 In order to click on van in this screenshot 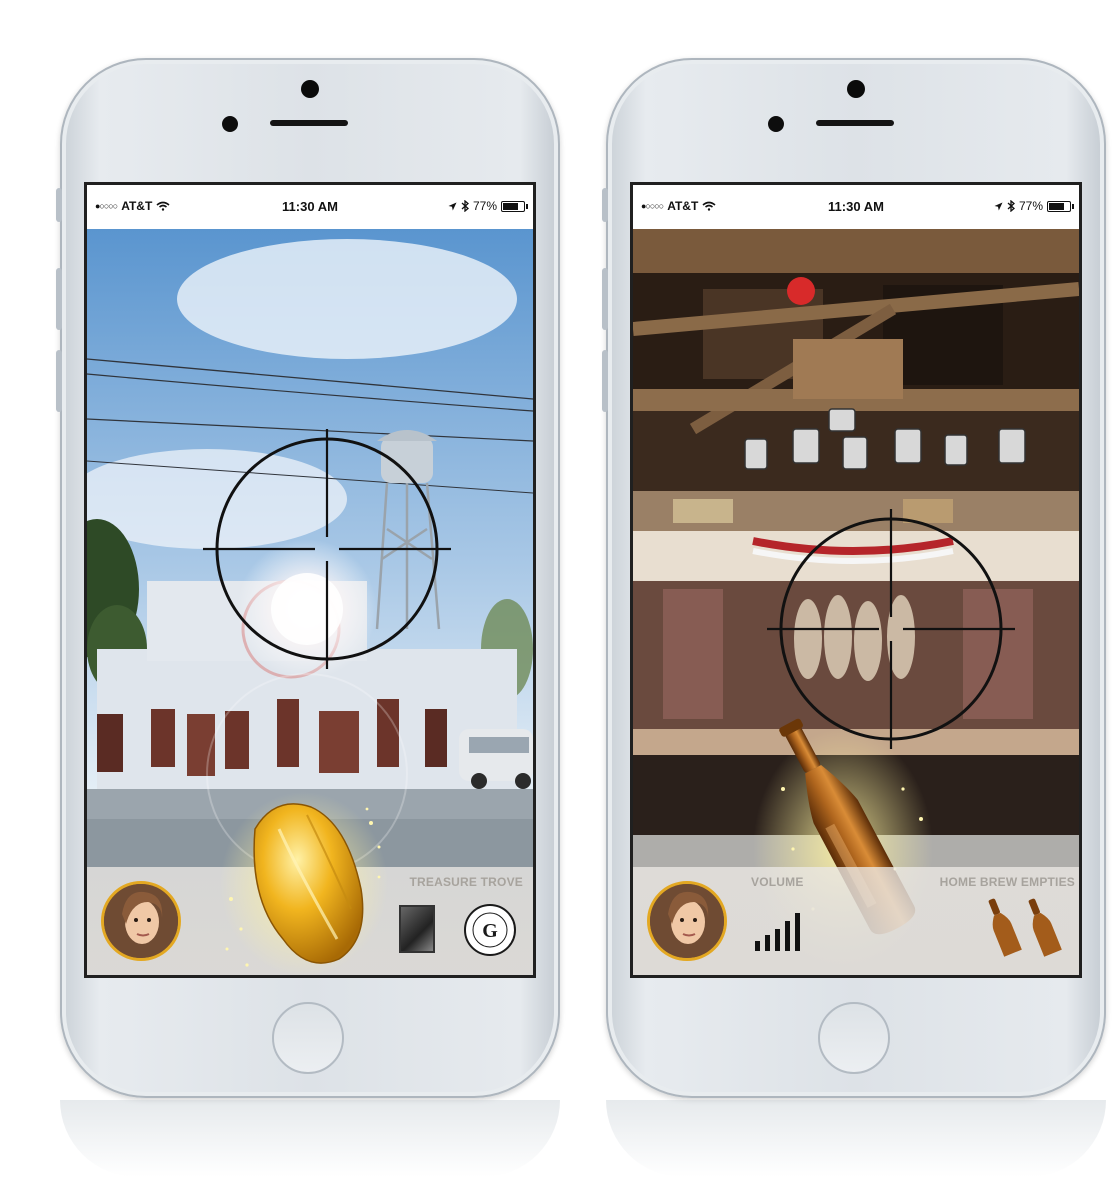, I will do `click(496, 759)`.